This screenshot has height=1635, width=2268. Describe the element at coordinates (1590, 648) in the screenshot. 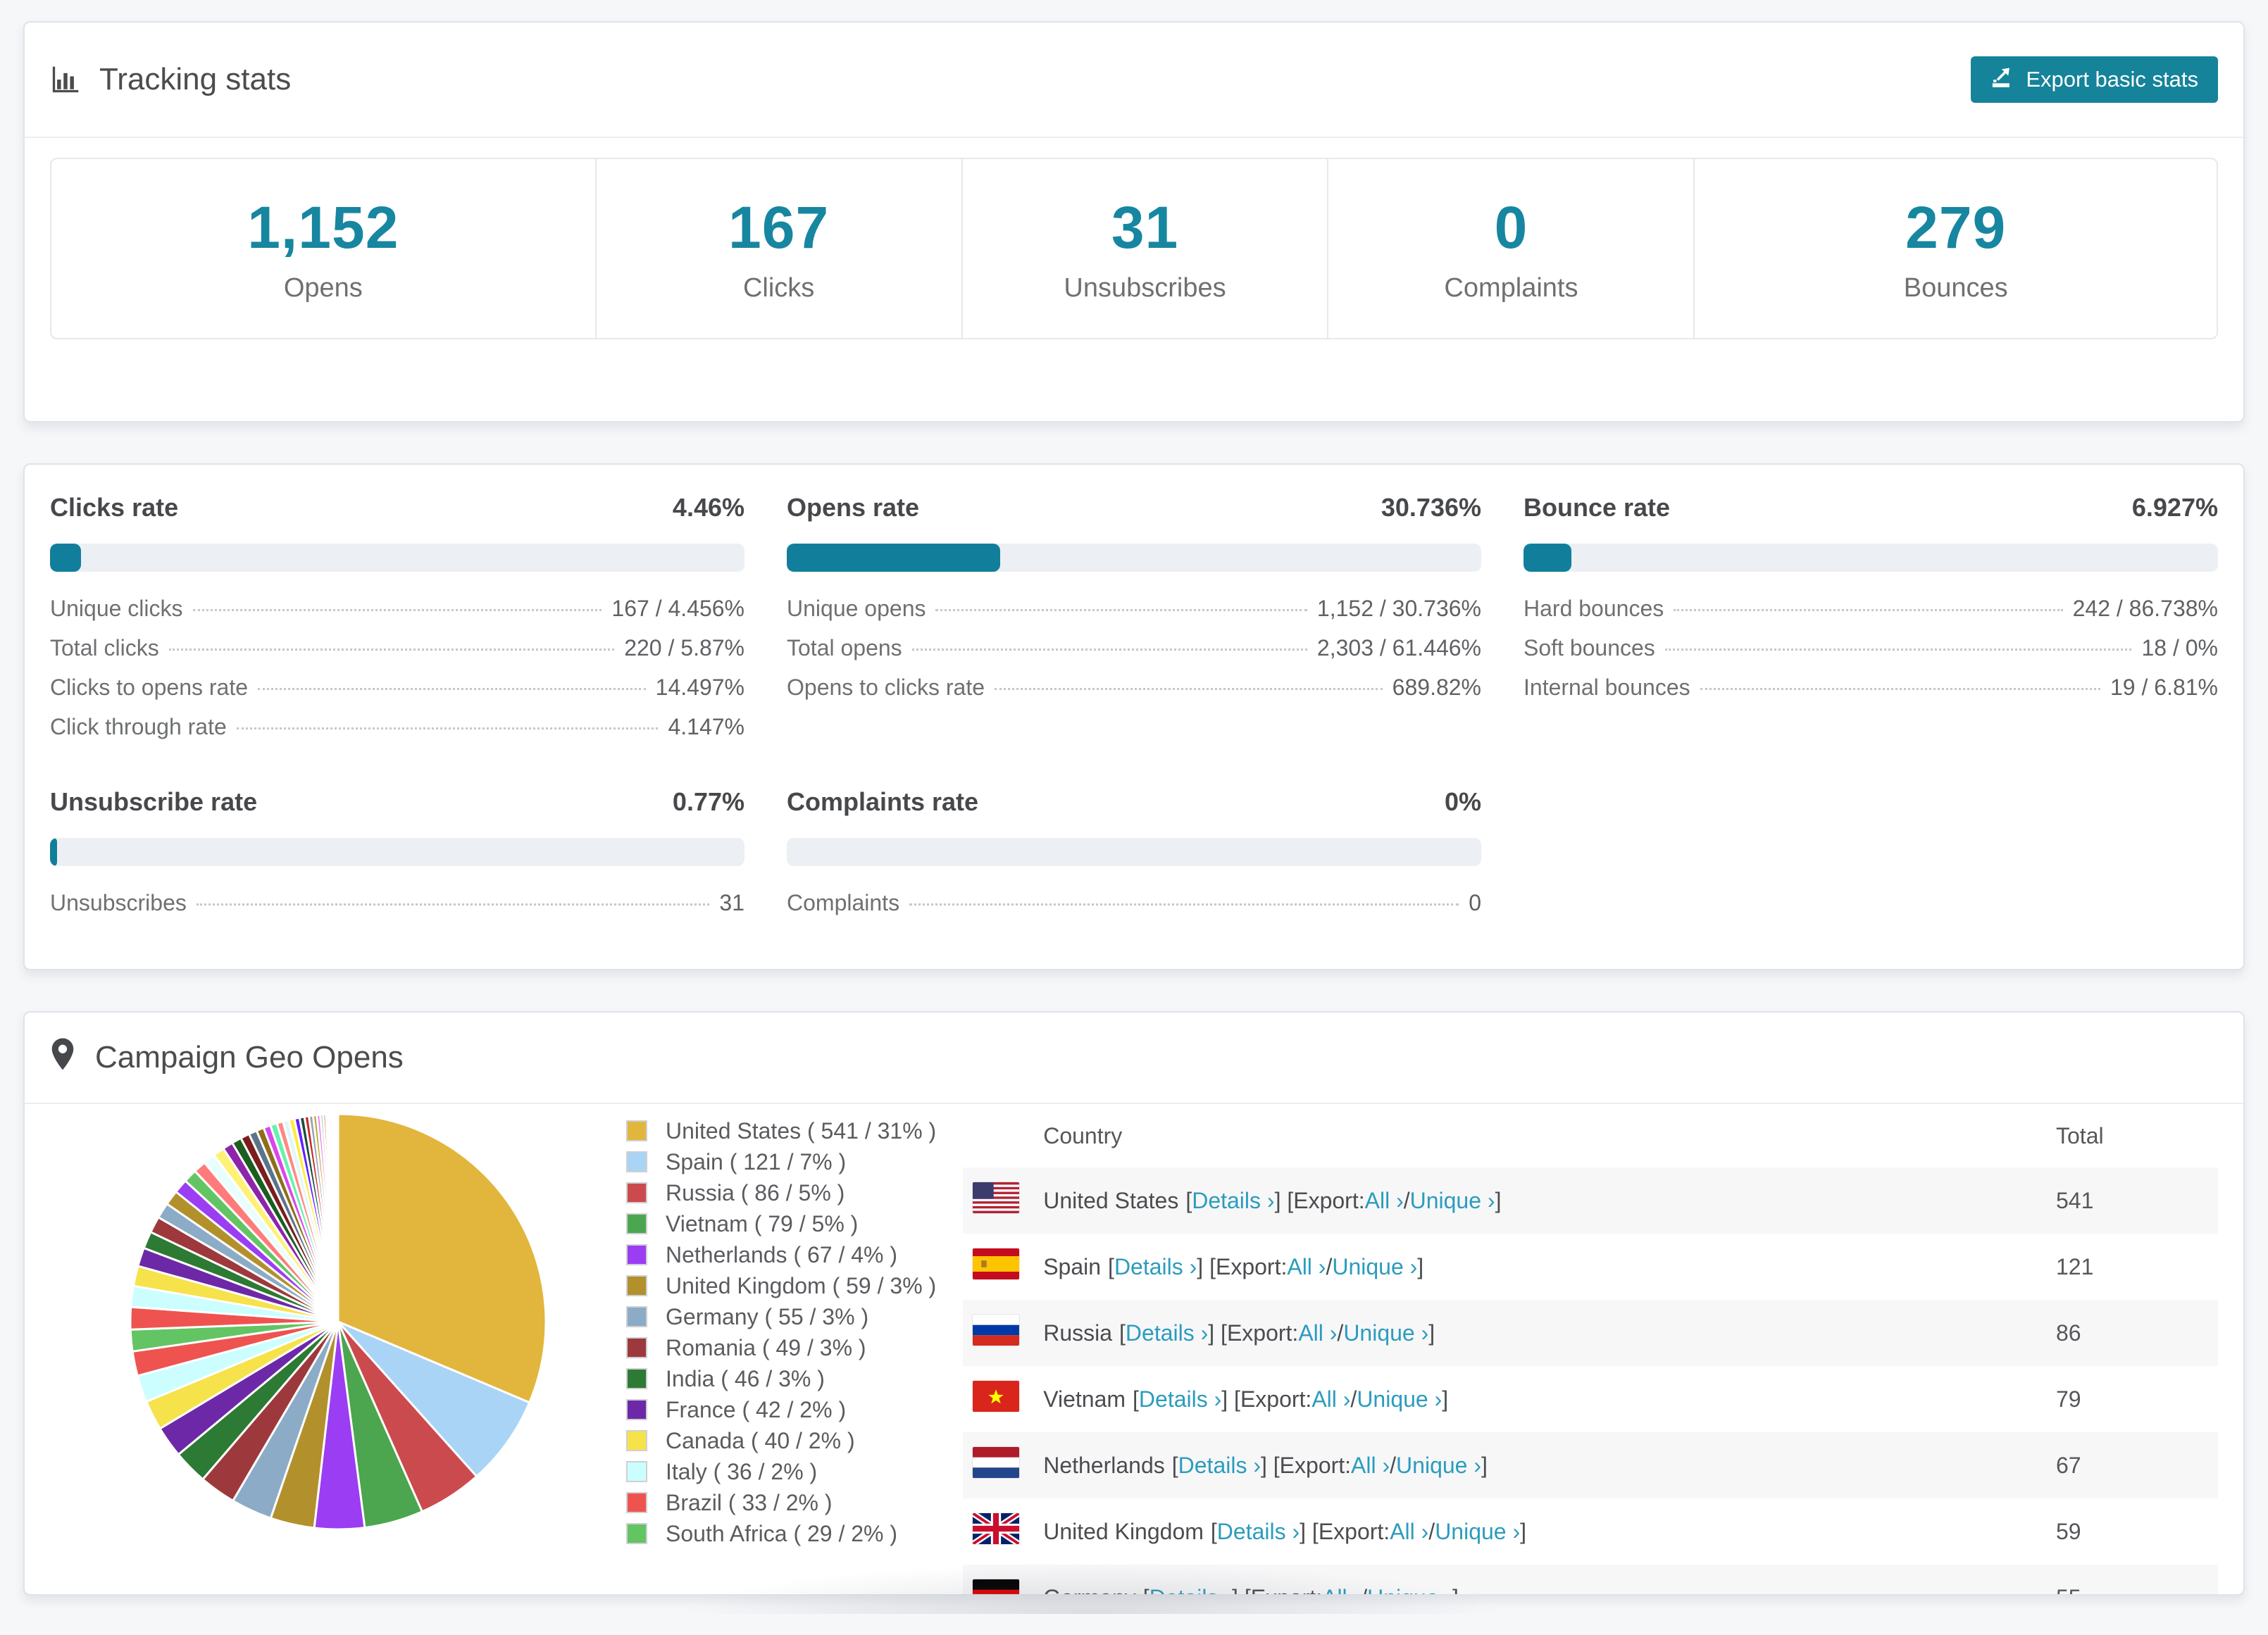

I see `rate-row-label: Soft bounces` at that location.